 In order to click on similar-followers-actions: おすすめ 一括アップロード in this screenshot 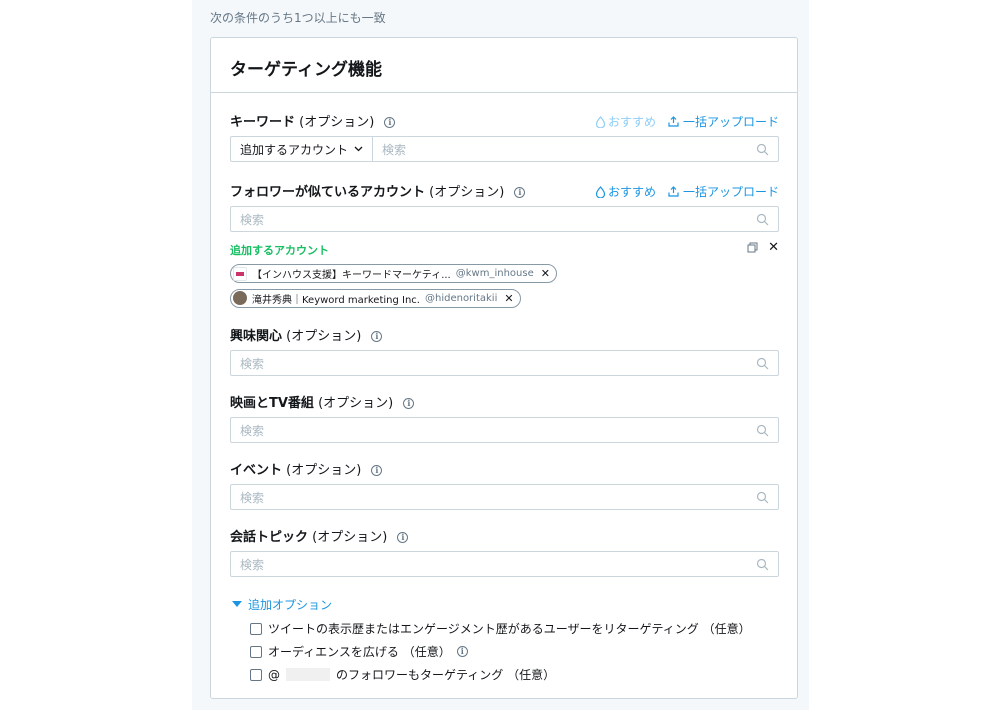, I will do `click(687, 191)`.